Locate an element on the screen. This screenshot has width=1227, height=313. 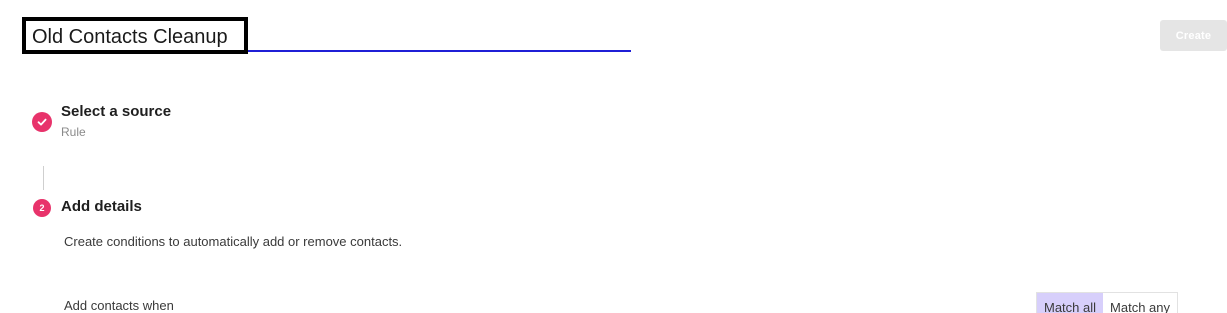
step-2-title: Add details is located at coordinates (101, 206).